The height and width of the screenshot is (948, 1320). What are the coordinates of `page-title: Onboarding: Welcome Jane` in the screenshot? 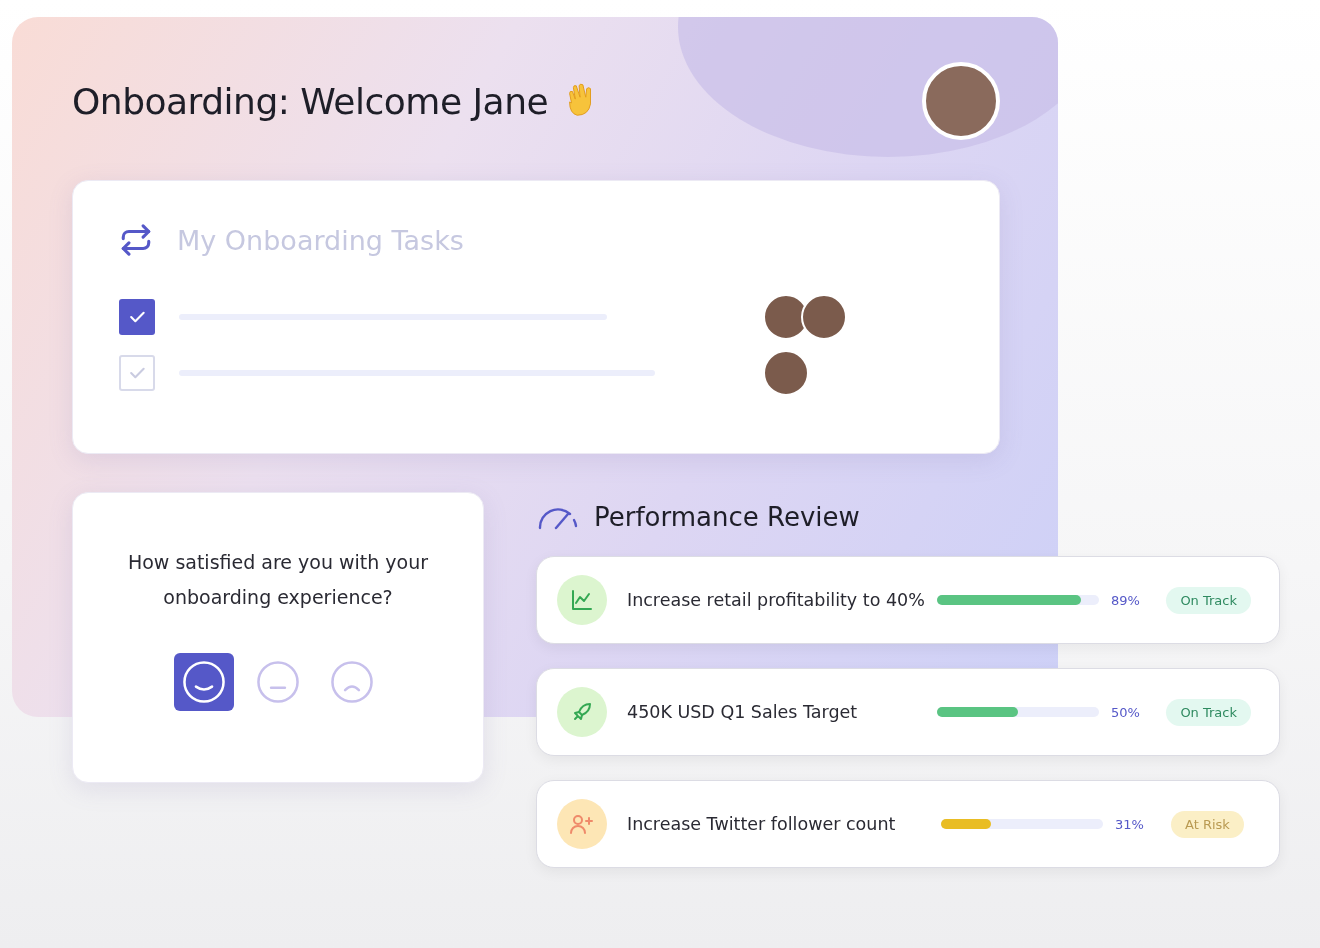 It's located at (310, 101).